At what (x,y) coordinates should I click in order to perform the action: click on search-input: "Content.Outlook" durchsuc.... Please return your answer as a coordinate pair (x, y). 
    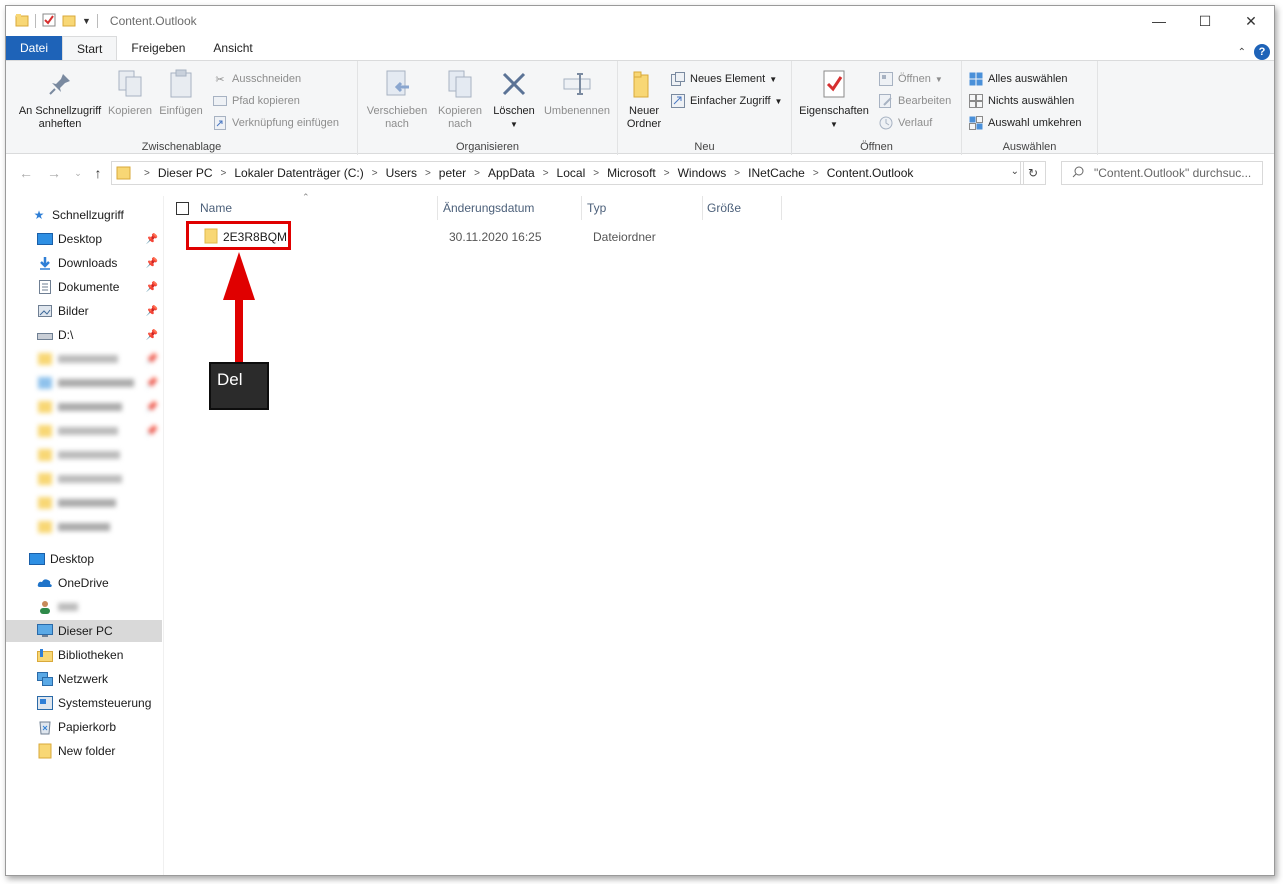
    Looking at the image, I should click on (1162, 173).